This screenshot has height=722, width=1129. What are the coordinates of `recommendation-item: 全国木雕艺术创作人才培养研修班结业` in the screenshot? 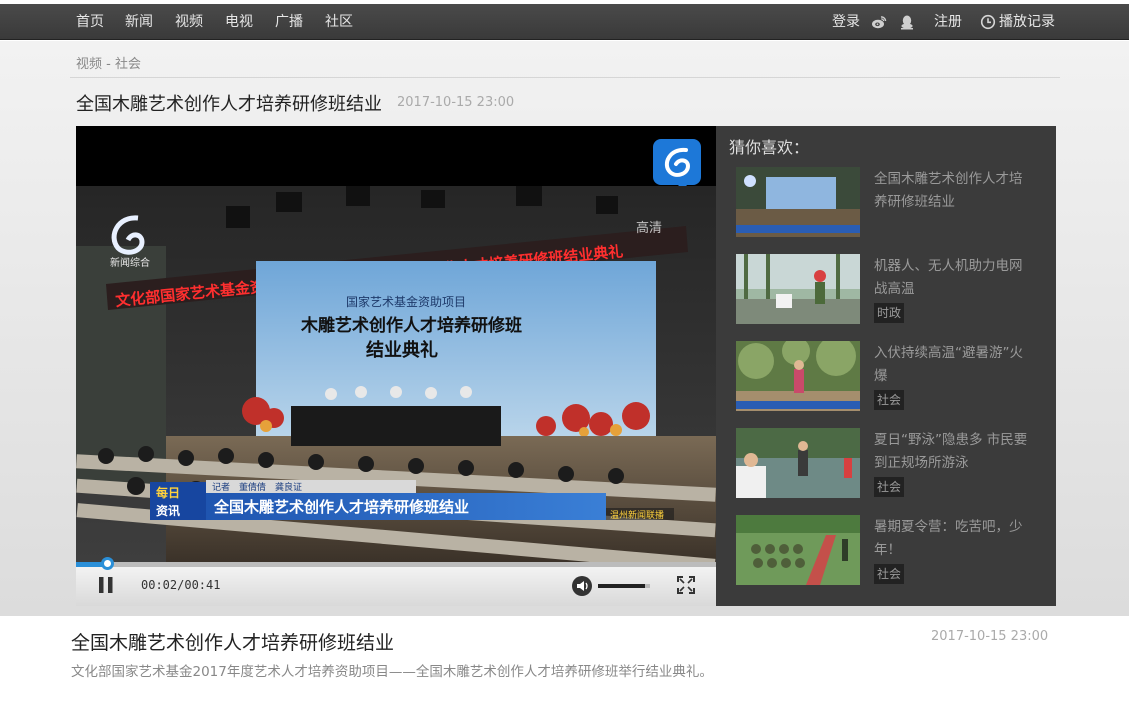 It's located at (891, 203).